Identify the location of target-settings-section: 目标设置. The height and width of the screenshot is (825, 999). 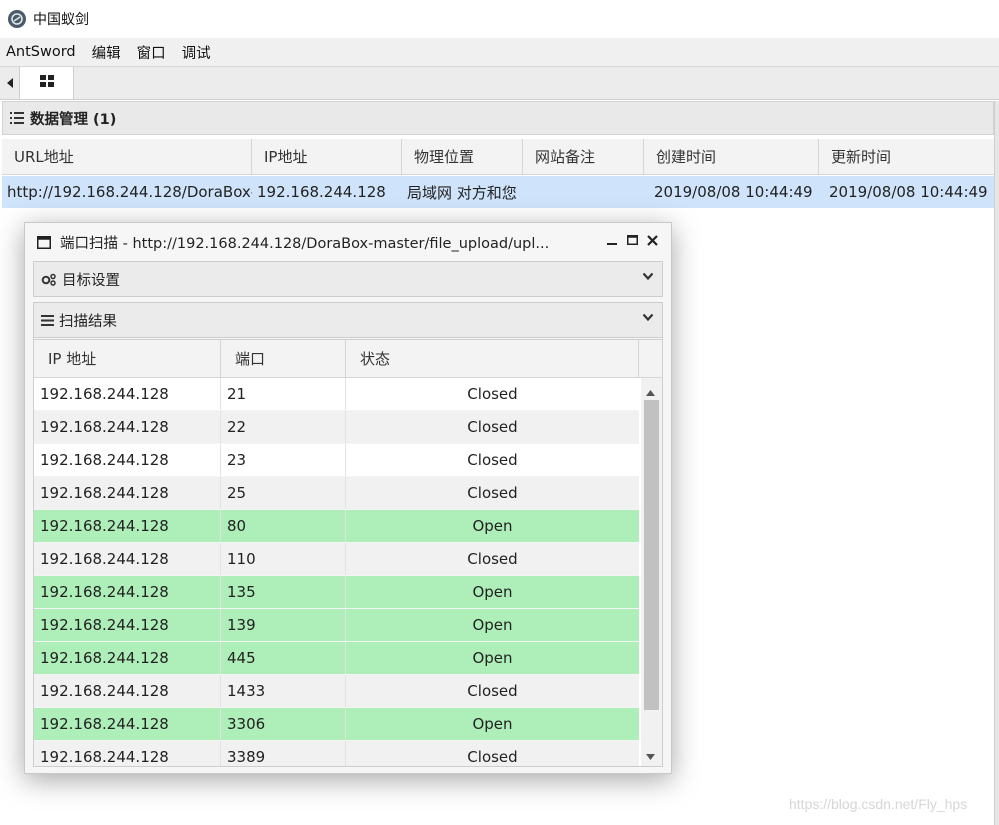
(348, 279).